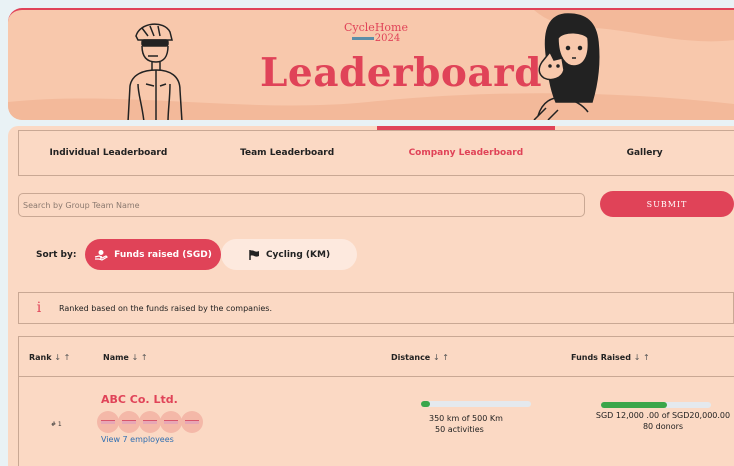 Image resolution: width=734 pixels, height=466 pixels. Describe the element at coordinates (39, 308) in the screenshot. I see `info-icon: i` at that location.